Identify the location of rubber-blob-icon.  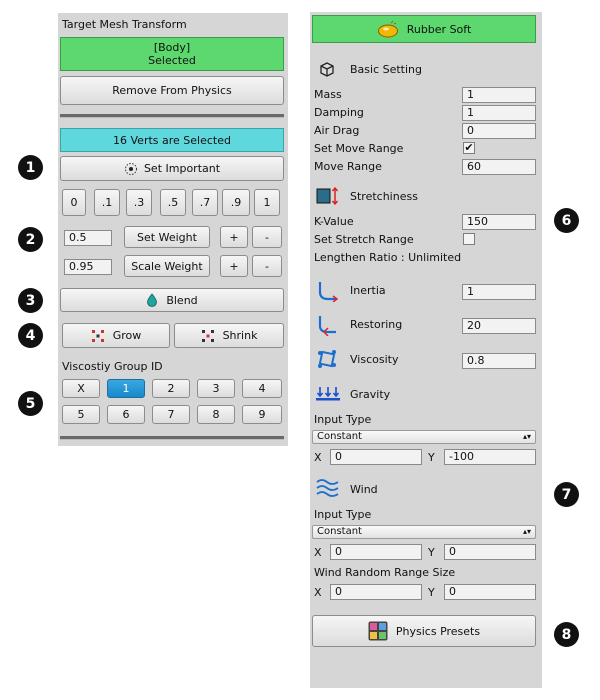
(387, 29).